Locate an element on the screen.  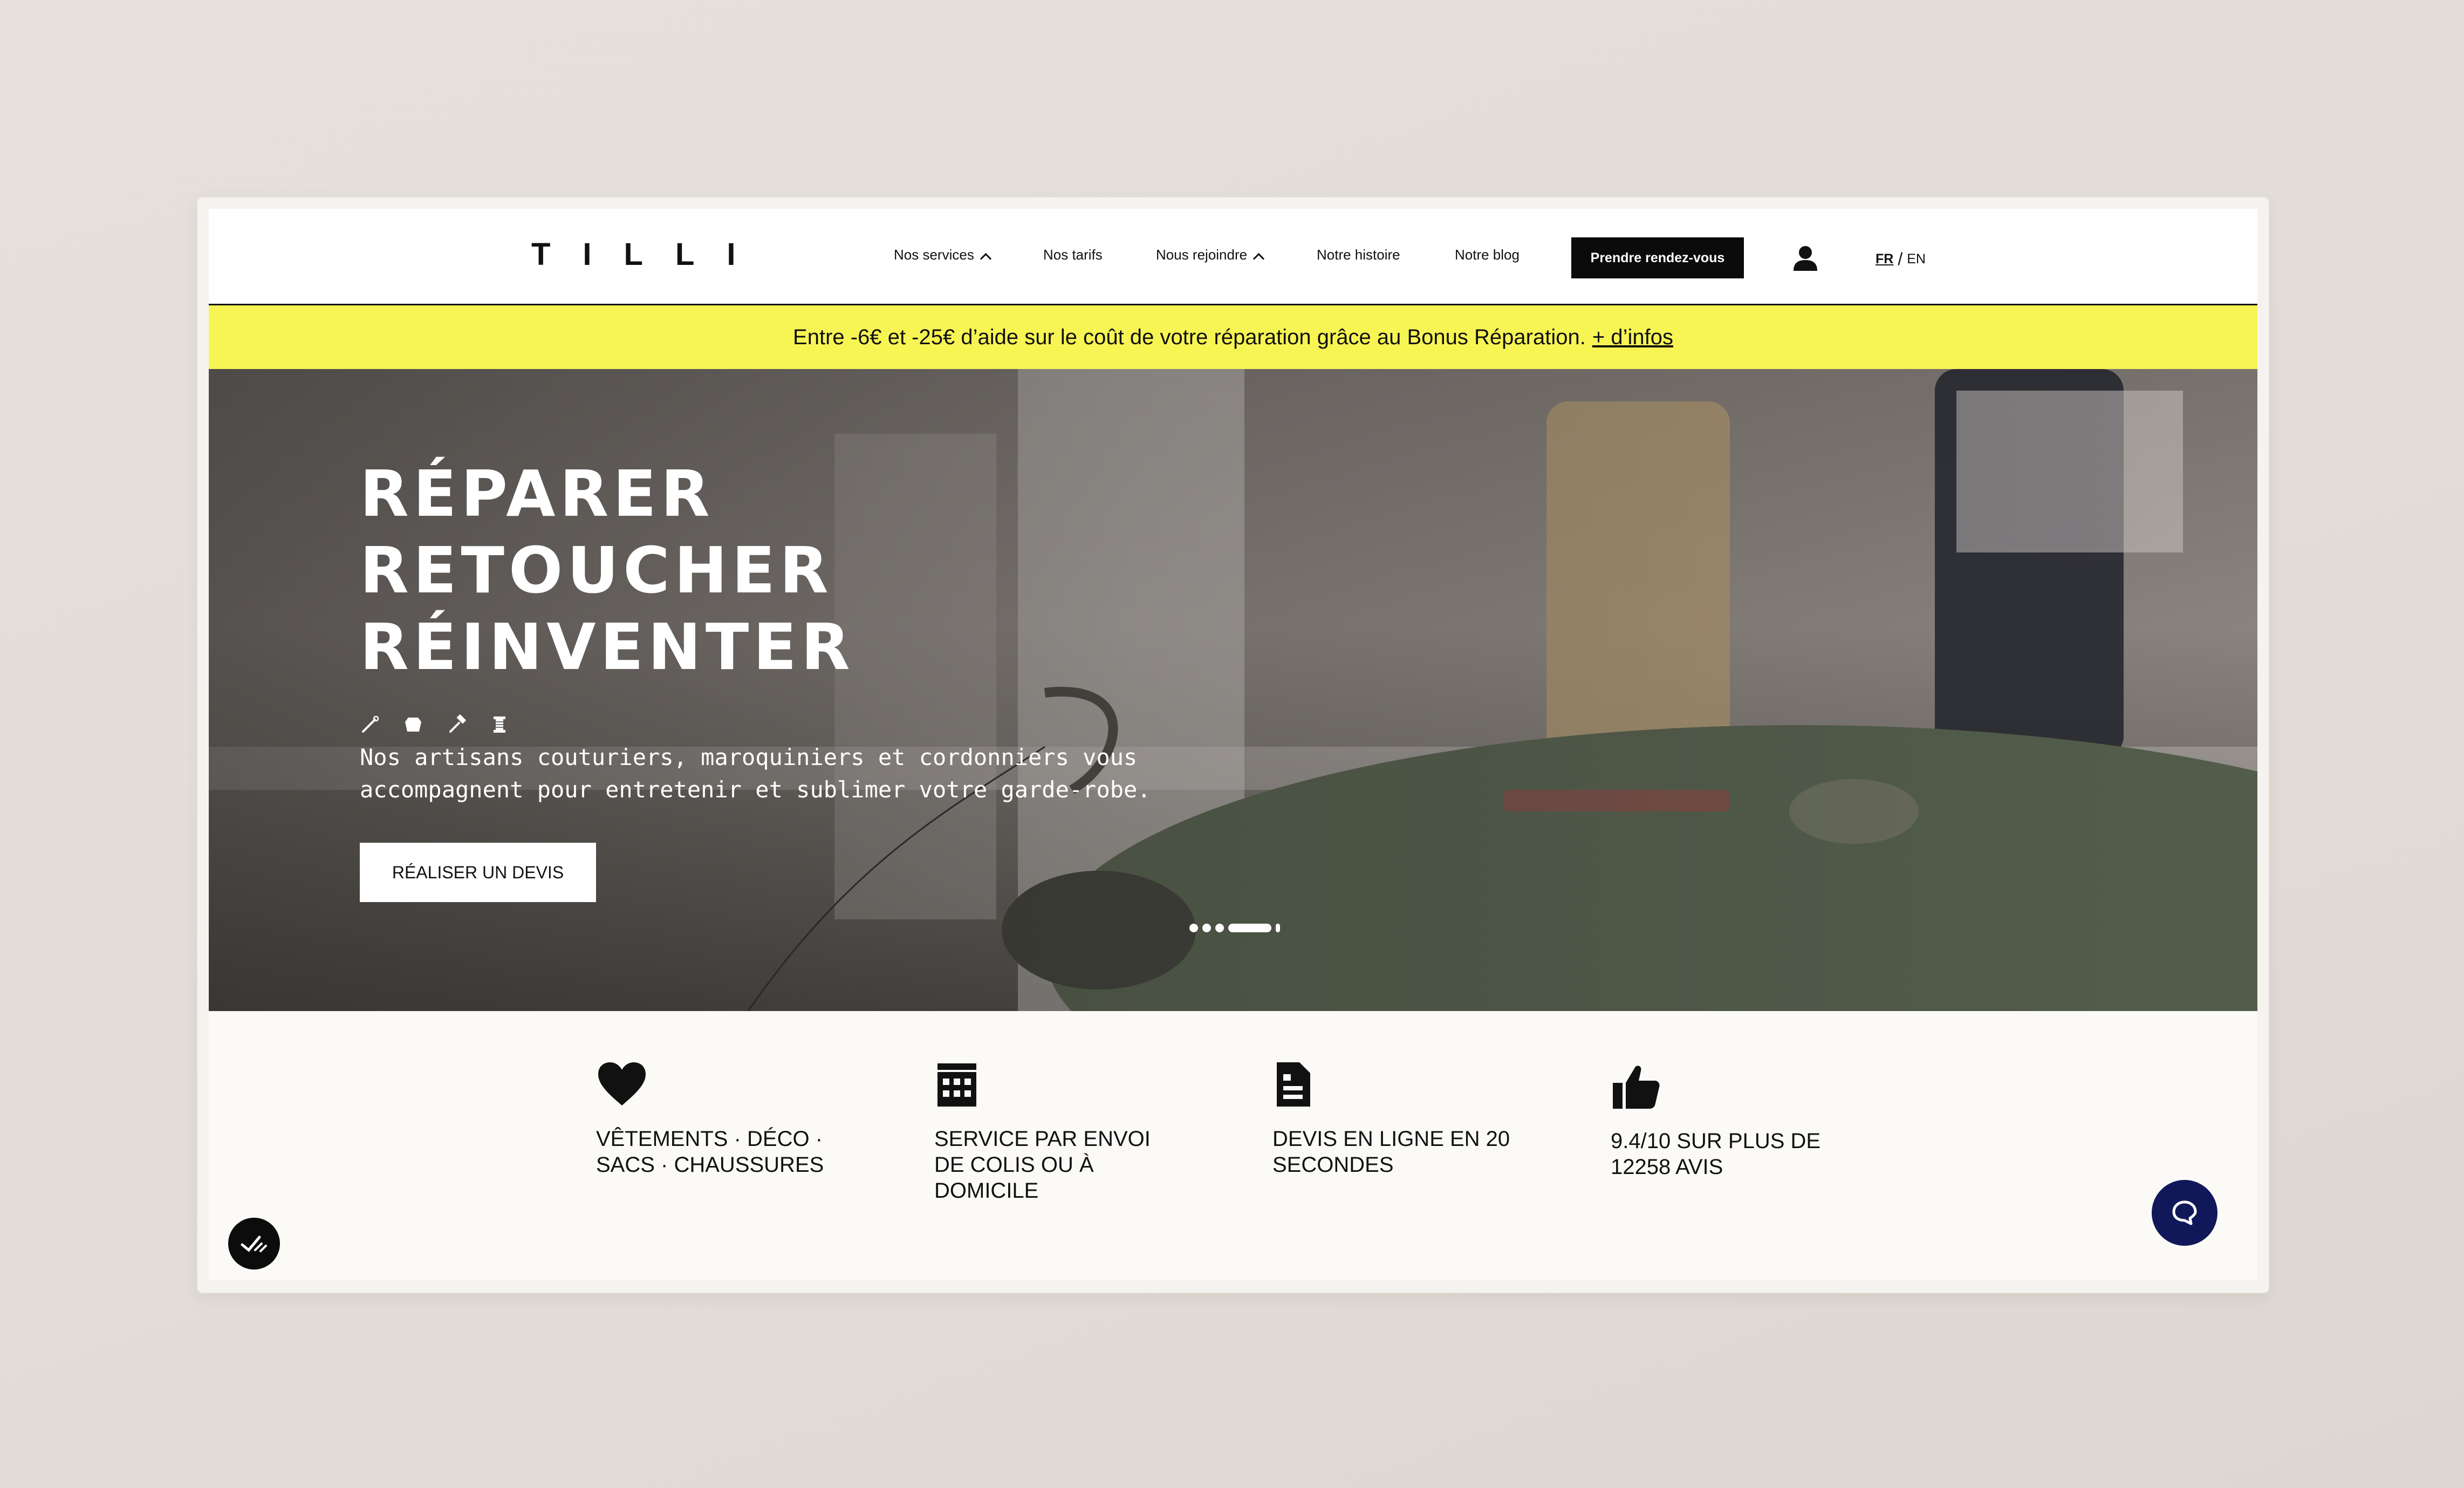
carousel-dot-active is located at coordinates (1250, 928).